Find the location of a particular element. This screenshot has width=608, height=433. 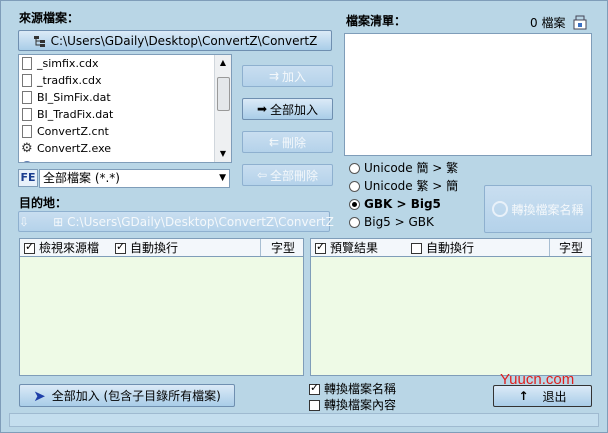

status-bar is located at coordinates (304, 420).